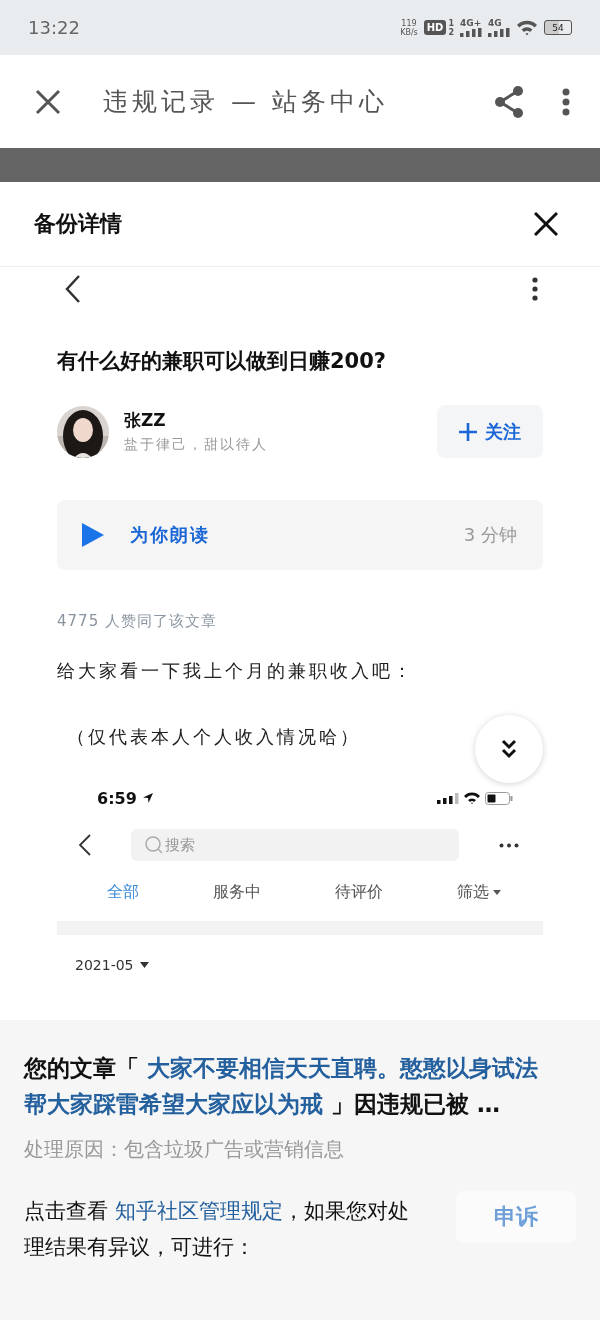 Image resolution: width=600 pixels, height=1320 pixels. Describe the element at coordinates (217, 1229) in the screenshot. I see `appeal-instruction: 点击查看 知乎社区管理规定，如果您对处理结果有异议，可进行：` at that location.